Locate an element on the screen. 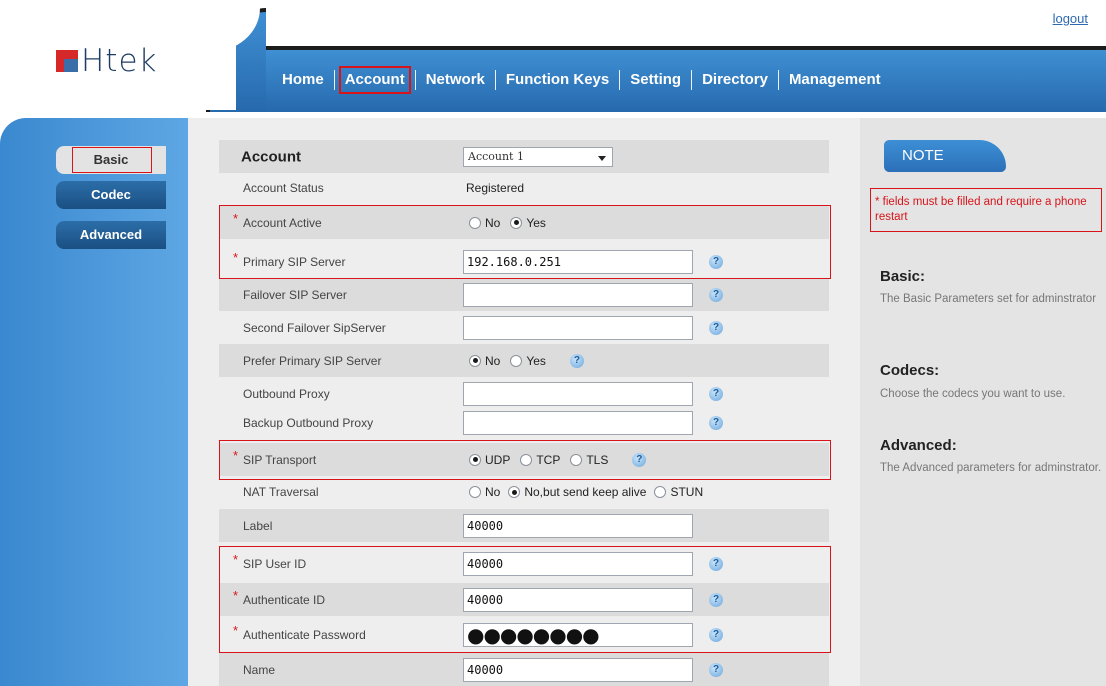 This screenshot has height=686, width=1106. nav-setting: Setting is located at coordinates (655, 80).